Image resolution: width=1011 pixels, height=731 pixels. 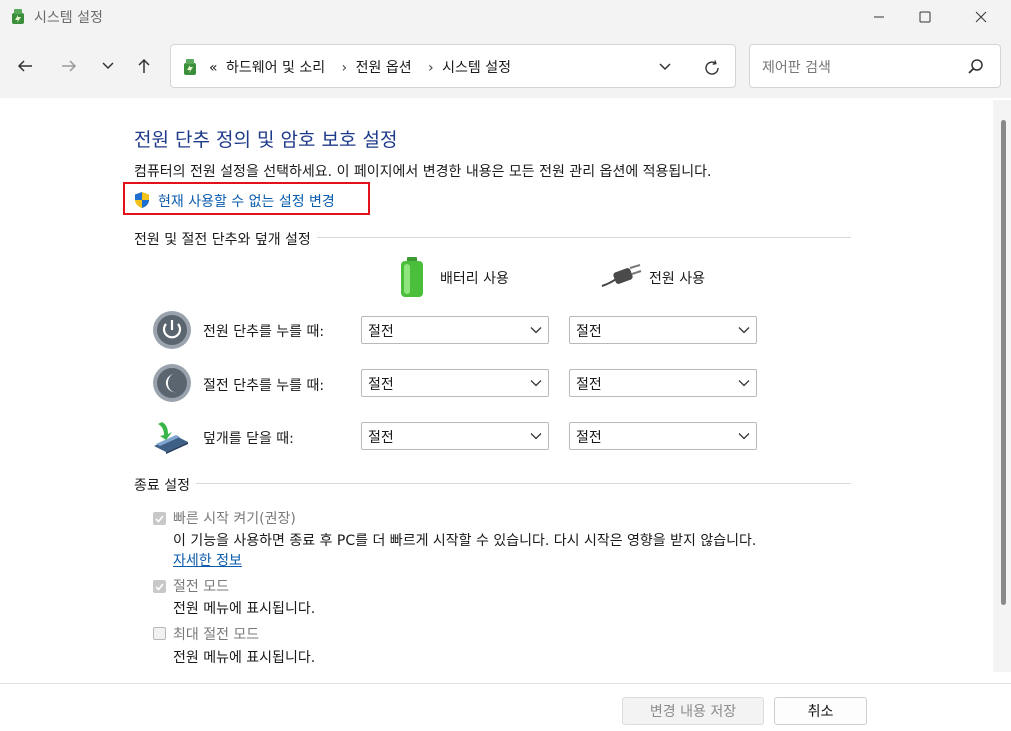 I want to click on minimize-icon, so click(x=879, y=17).